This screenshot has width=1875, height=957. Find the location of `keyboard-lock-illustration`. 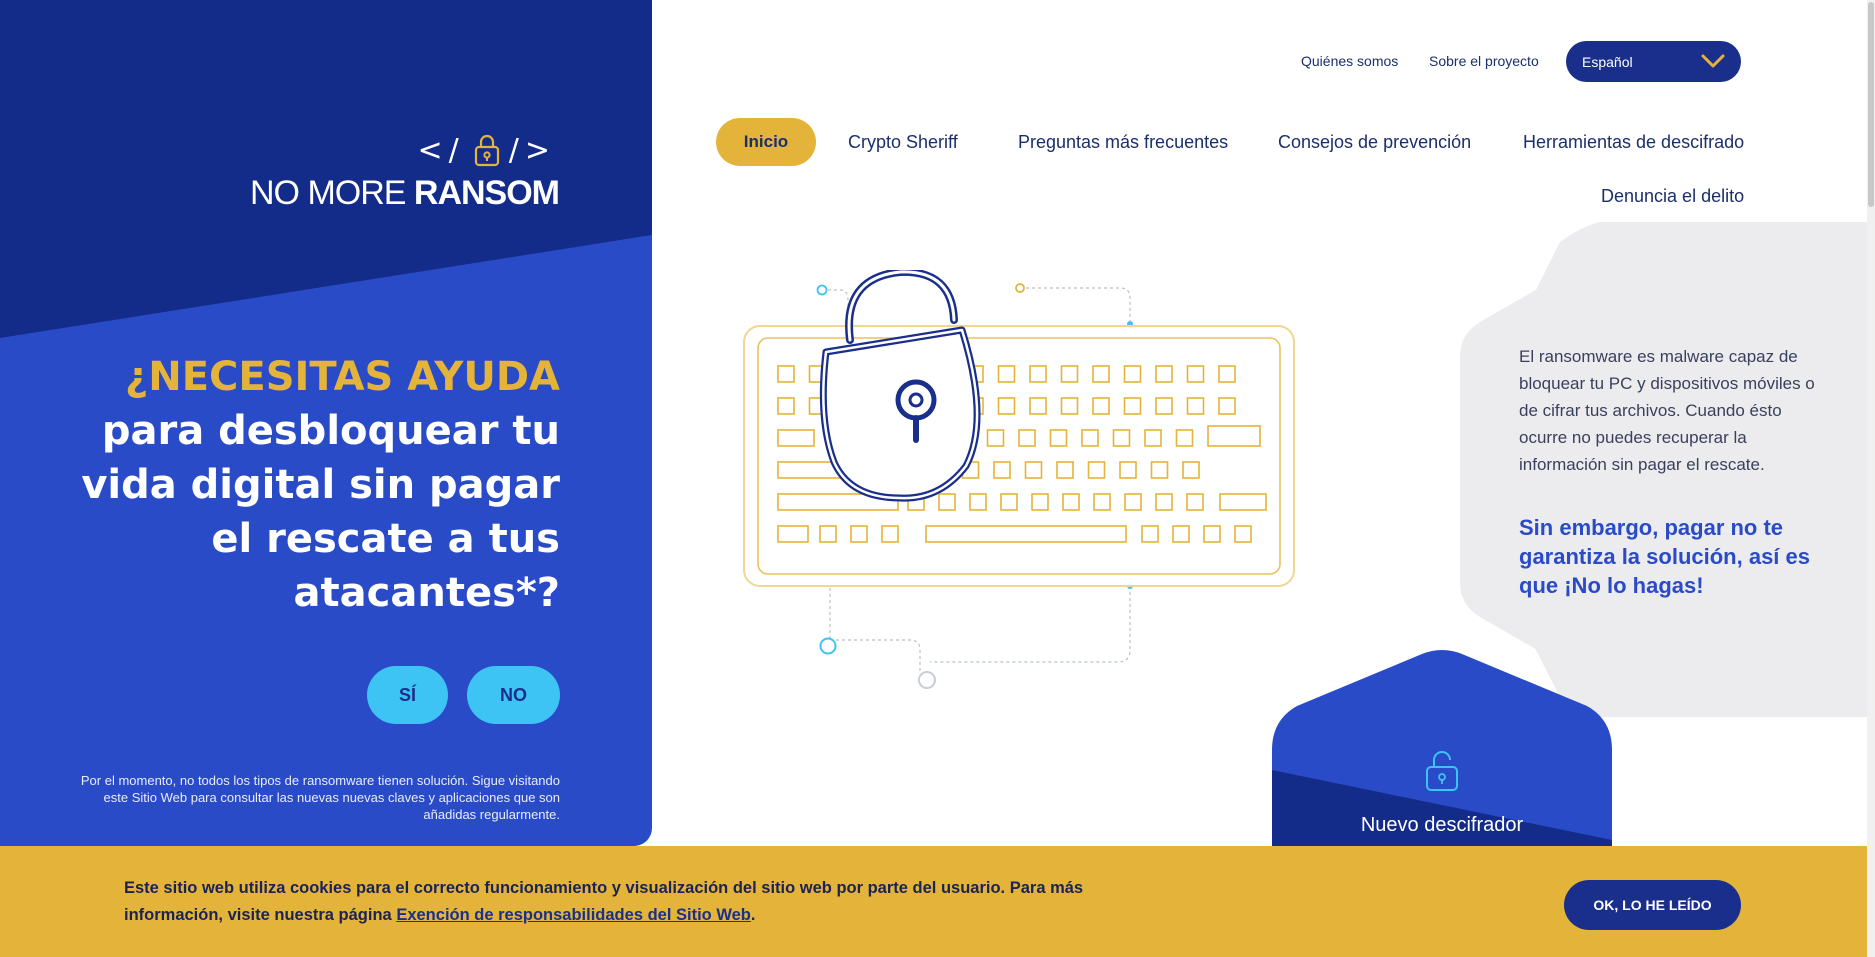

keyboard-lock-illustration is located at coordinates (1019, 479).